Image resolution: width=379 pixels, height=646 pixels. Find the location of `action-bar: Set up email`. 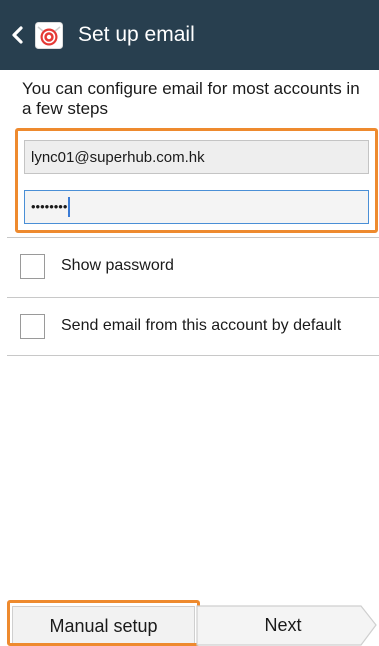

action-bar: Set up email is located at coordinates (189, 35).